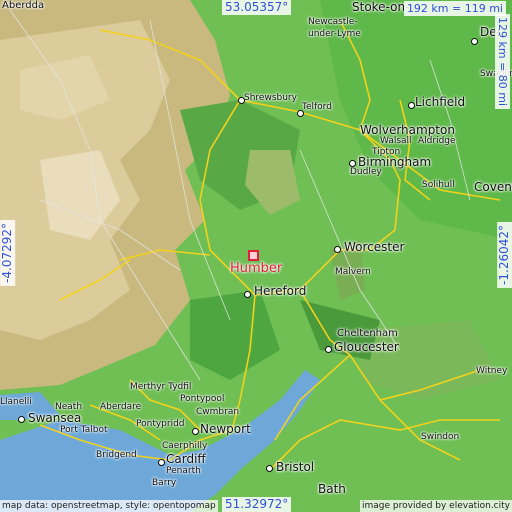 The width and height of the screenshot is (512, 512). What do you see at coordinates (8, 253) in the screenshot?
I see `coord-left-label: -4.07292°` at bounding box center [8, 253].